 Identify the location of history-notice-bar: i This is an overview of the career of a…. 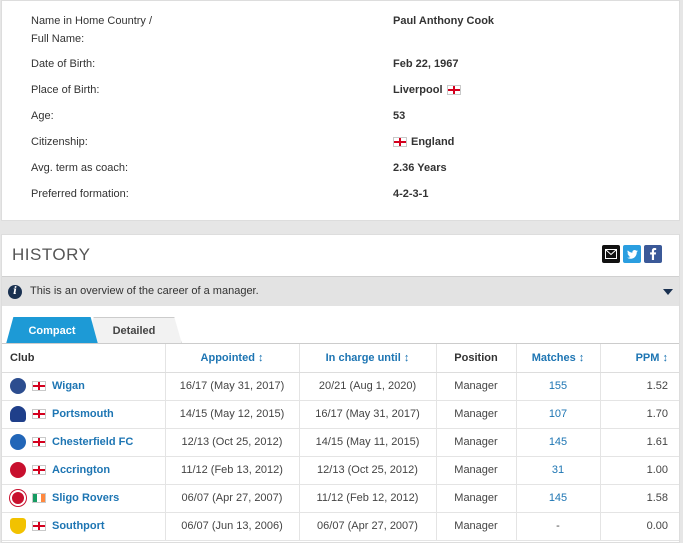
(340, 291).